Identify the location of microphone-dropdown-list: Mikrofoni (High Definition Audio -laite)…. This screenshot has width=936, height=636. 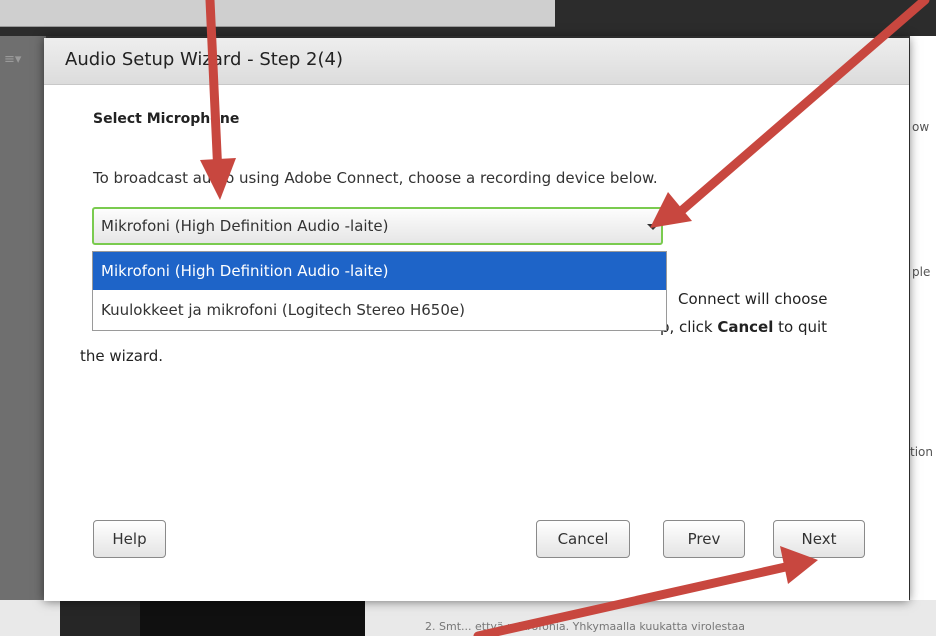
(379, 291).